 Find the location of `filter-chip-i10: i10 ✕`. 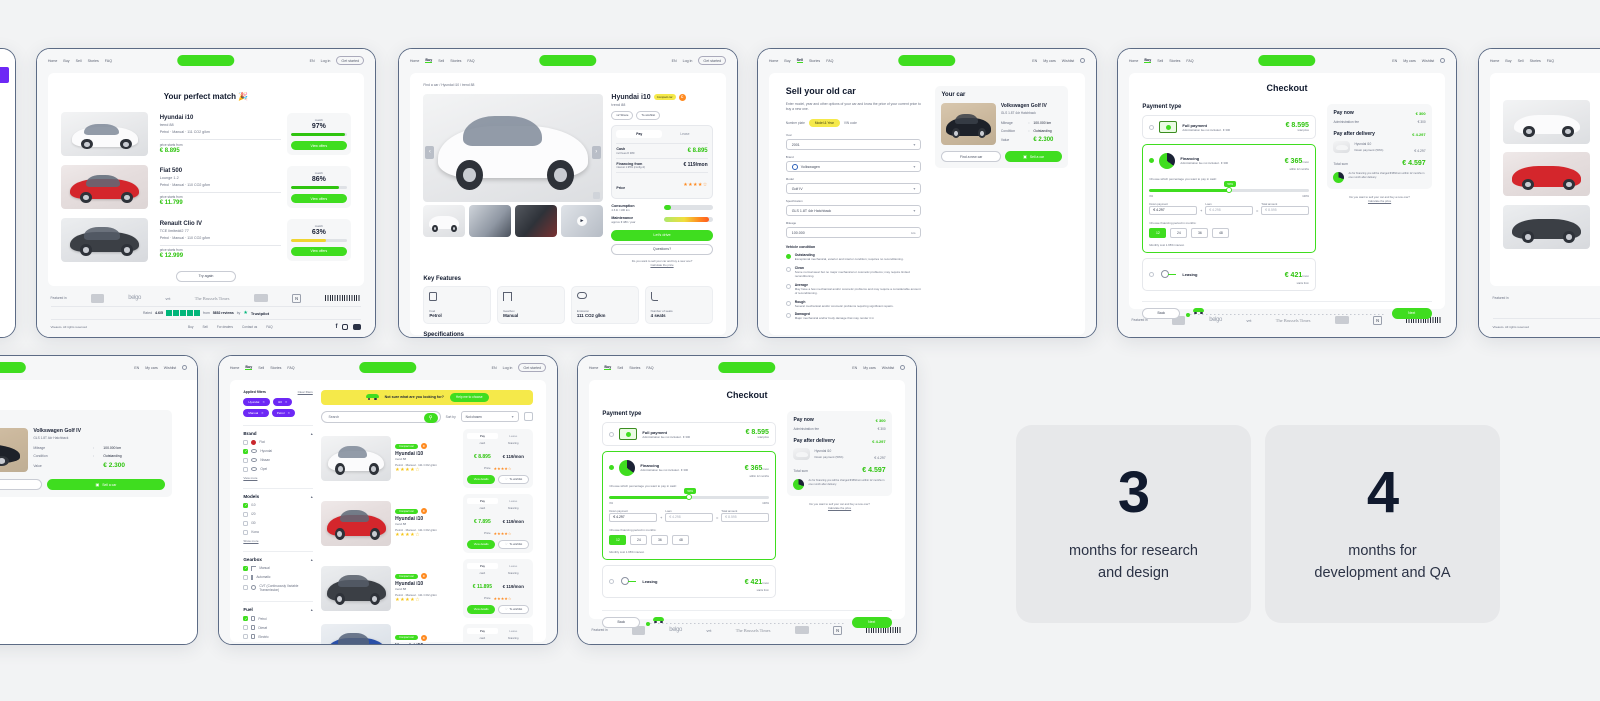

filter-chip-i10: i10 ✕ is located at coordinates (282, 401).